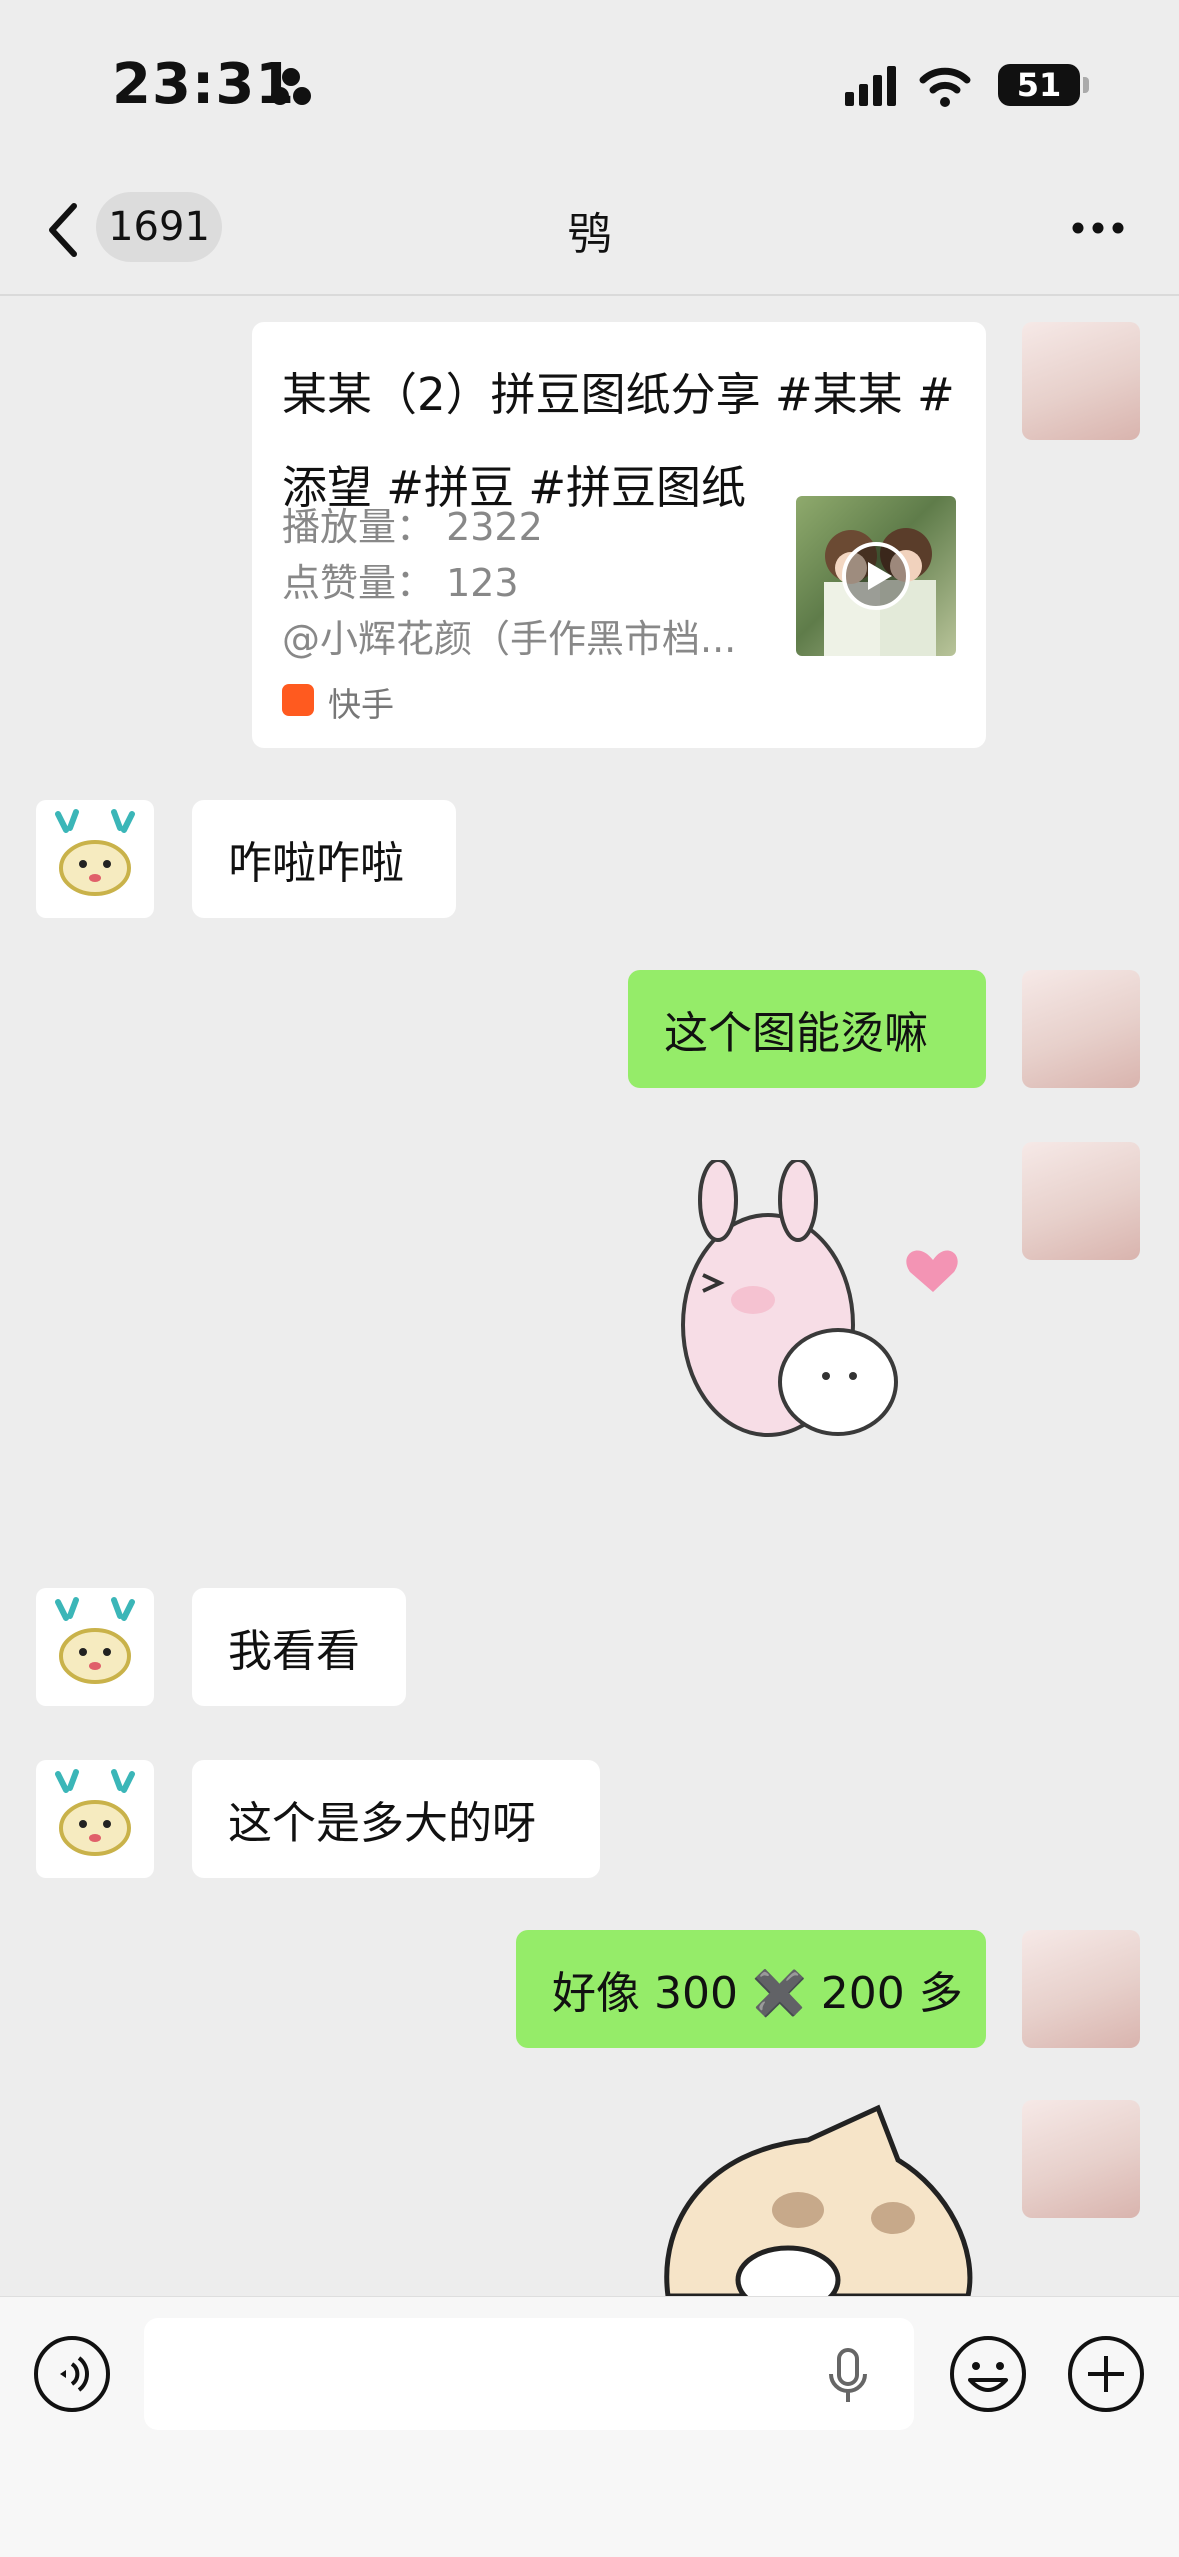  Describe the element at coordinates (361, 704) in the screenshot. I see `card-source: 快手` at that location.